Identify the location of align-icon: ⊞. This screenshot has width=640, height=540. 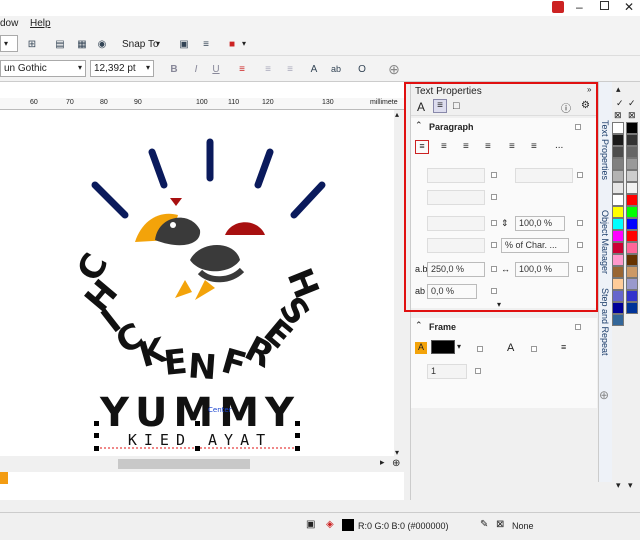
(32, 44).